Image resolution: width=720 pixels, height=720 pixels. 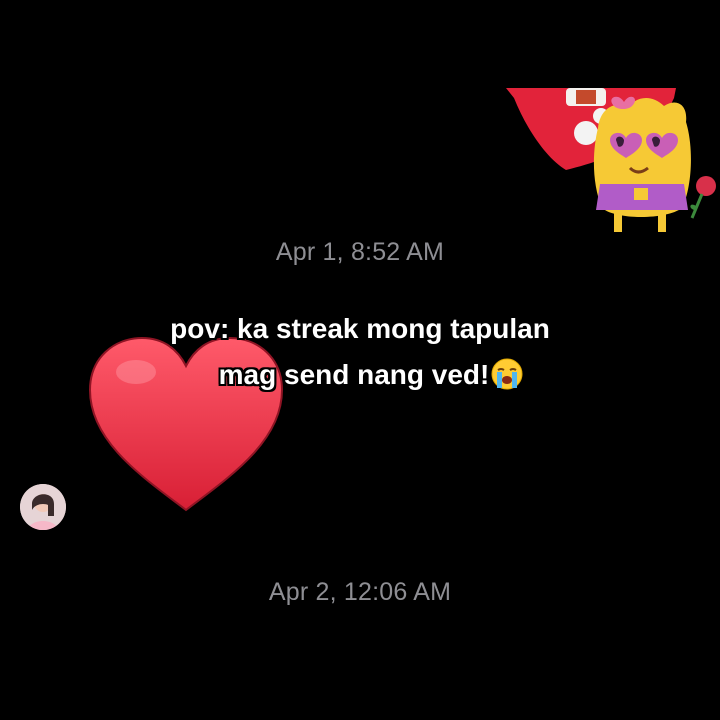 I want to click on sticker-icon, so click(x=611, y=160).